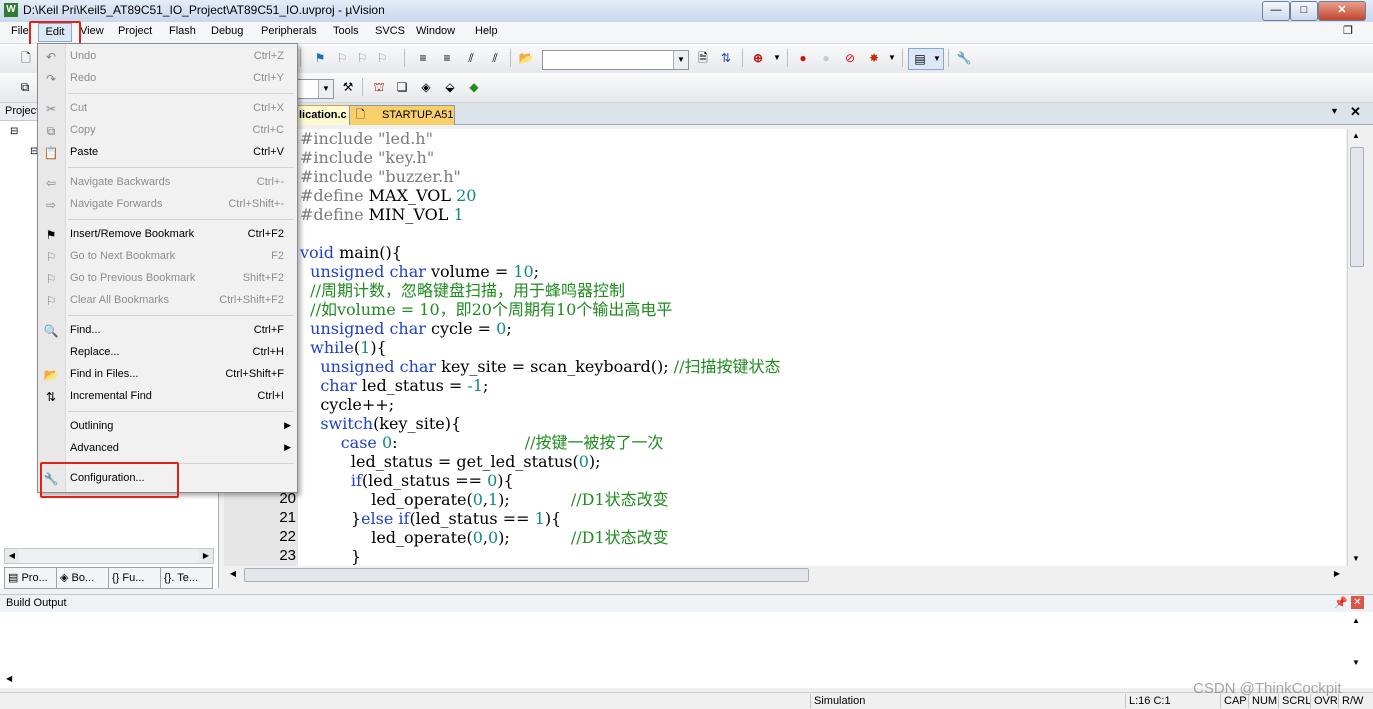 The width and height of the screenshot is (1373, 709). What do you see at coordinates (615, 60) in the screenshot?
I see `find-combo: ▼` at bounding box center [615, 60].